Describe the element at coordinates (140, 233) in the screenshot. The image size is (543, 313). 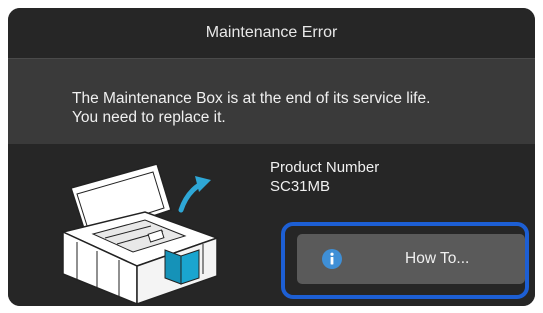
I see `printer-maintenance-box-illustration` at that location.